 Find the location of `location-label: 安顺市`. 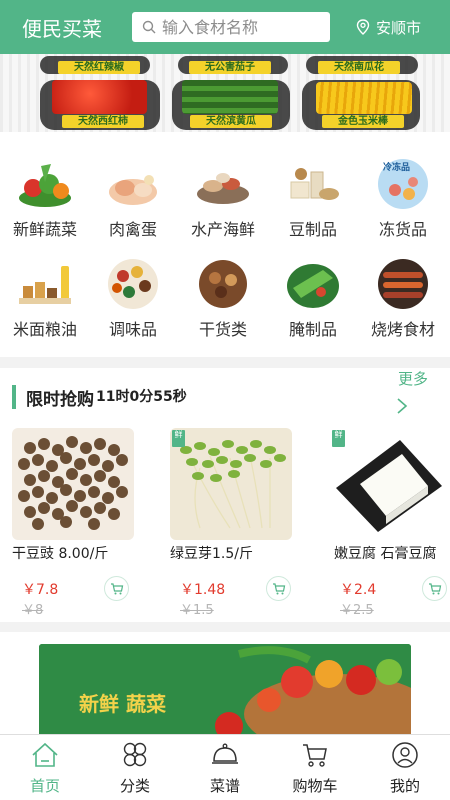

location-label: 安顺市 is located at coordinates (399, 27).